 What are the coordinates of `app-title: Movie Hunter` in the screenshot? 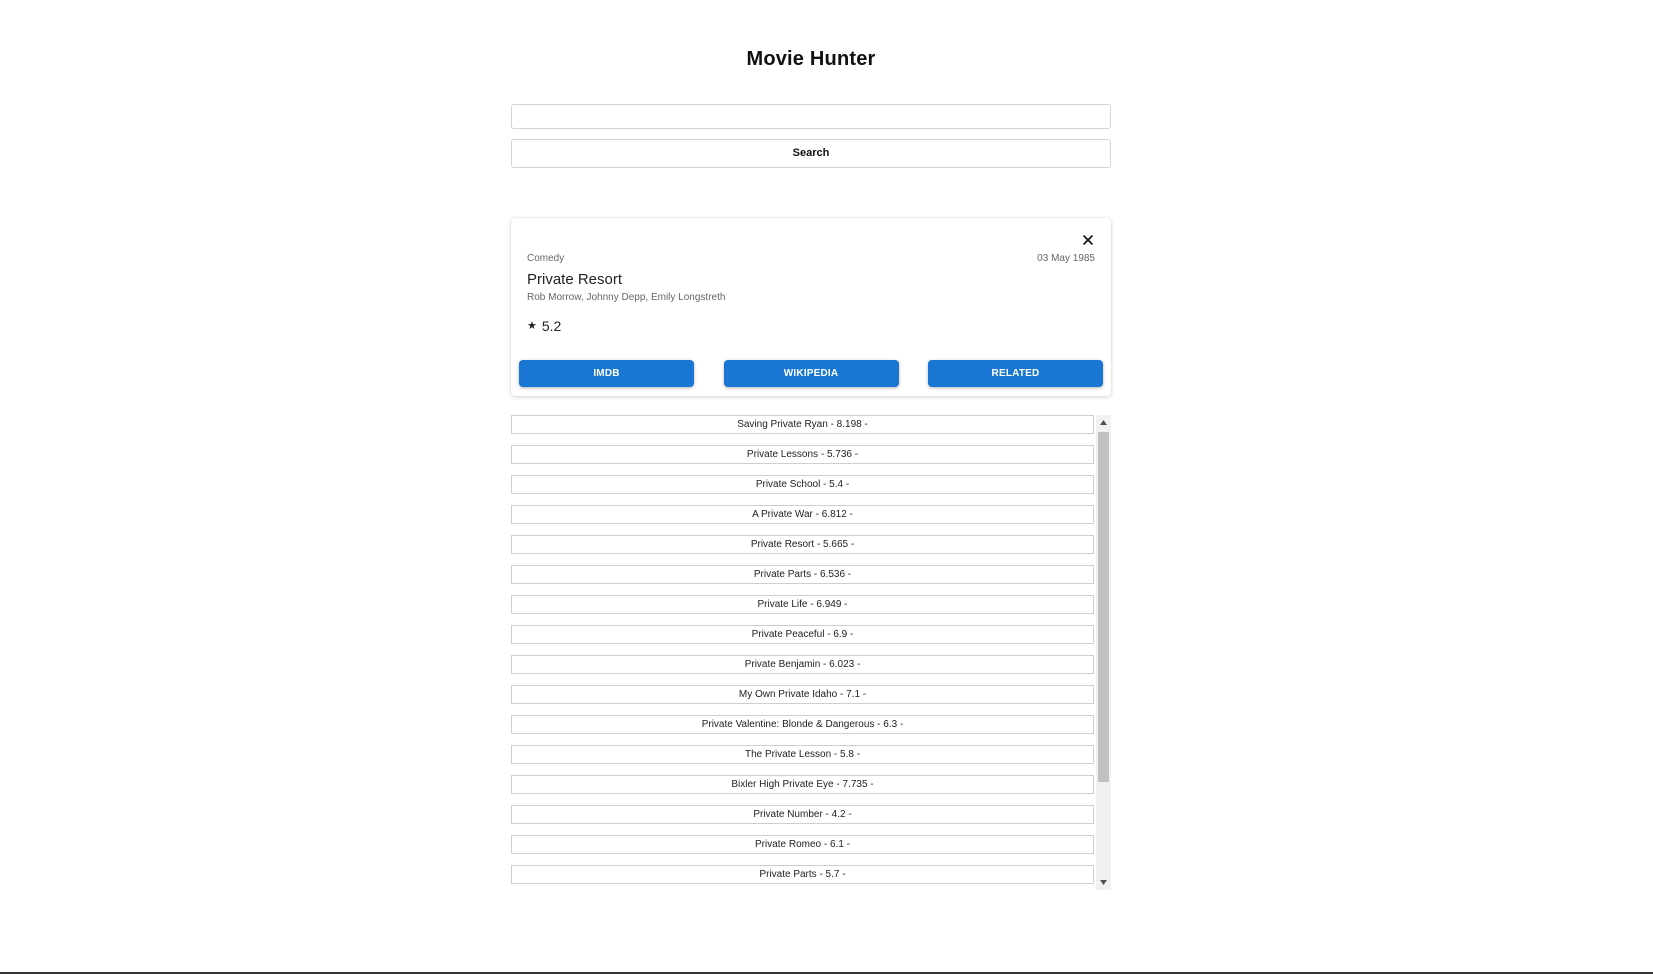 It's located at (811, 59).